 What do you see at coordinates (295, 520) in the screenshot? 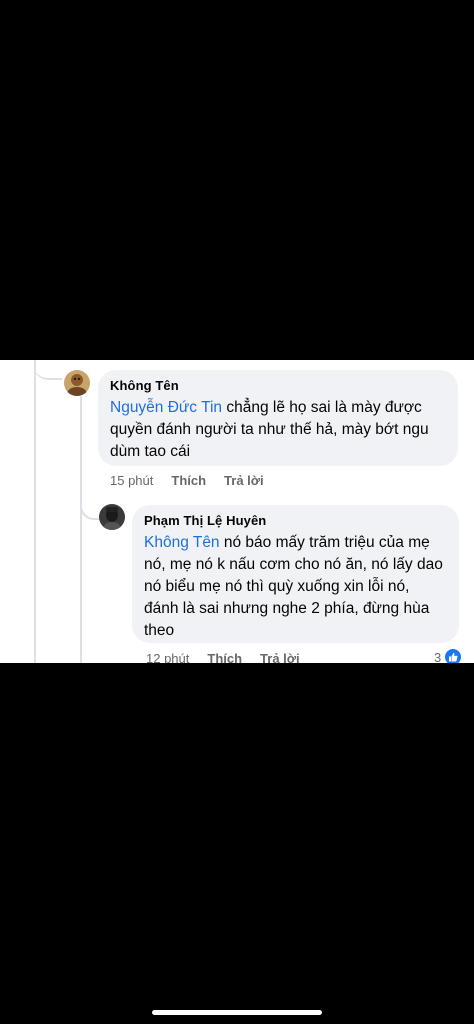
I see `comment-author: Phạm Thị Lệ Huyên` at bounding box center [295, 520].